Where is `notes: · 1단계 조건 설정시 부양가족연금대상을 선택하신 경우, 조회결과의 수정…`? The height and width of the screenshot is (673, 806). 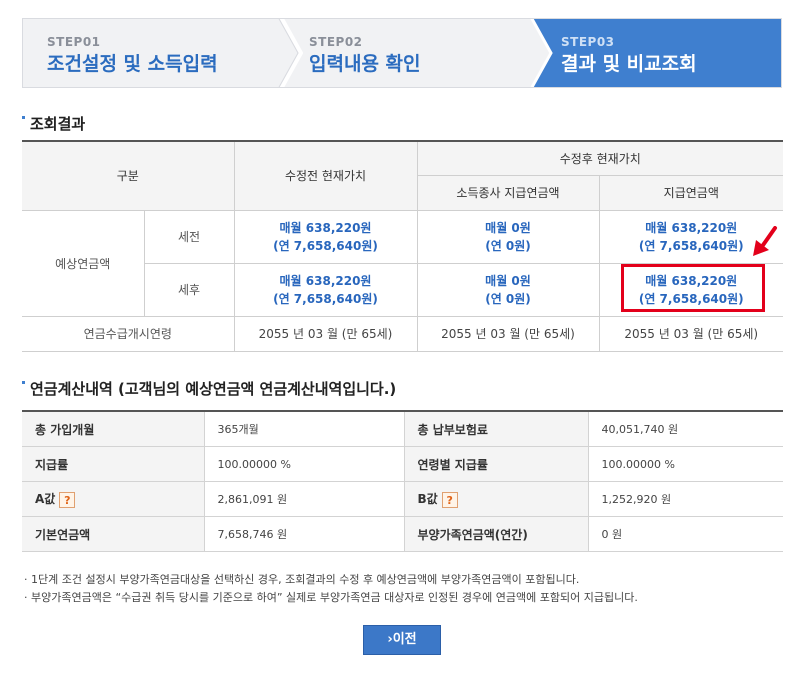 notes: · 1단계 조건 설정시 부양가족연금대상을 선택하신 경우, 조회결과의 수정… is located at coordinates (331, 589).